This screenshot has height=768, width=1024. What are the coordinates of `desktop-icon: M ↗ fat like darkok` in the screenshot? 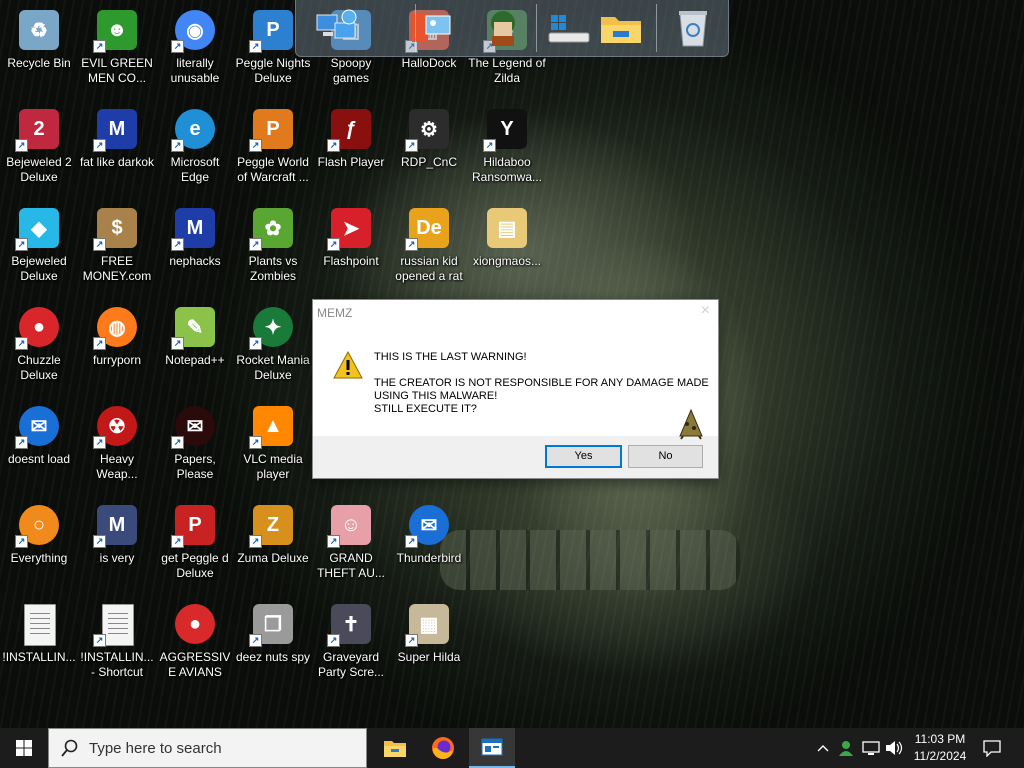 It's located at (117, 152).